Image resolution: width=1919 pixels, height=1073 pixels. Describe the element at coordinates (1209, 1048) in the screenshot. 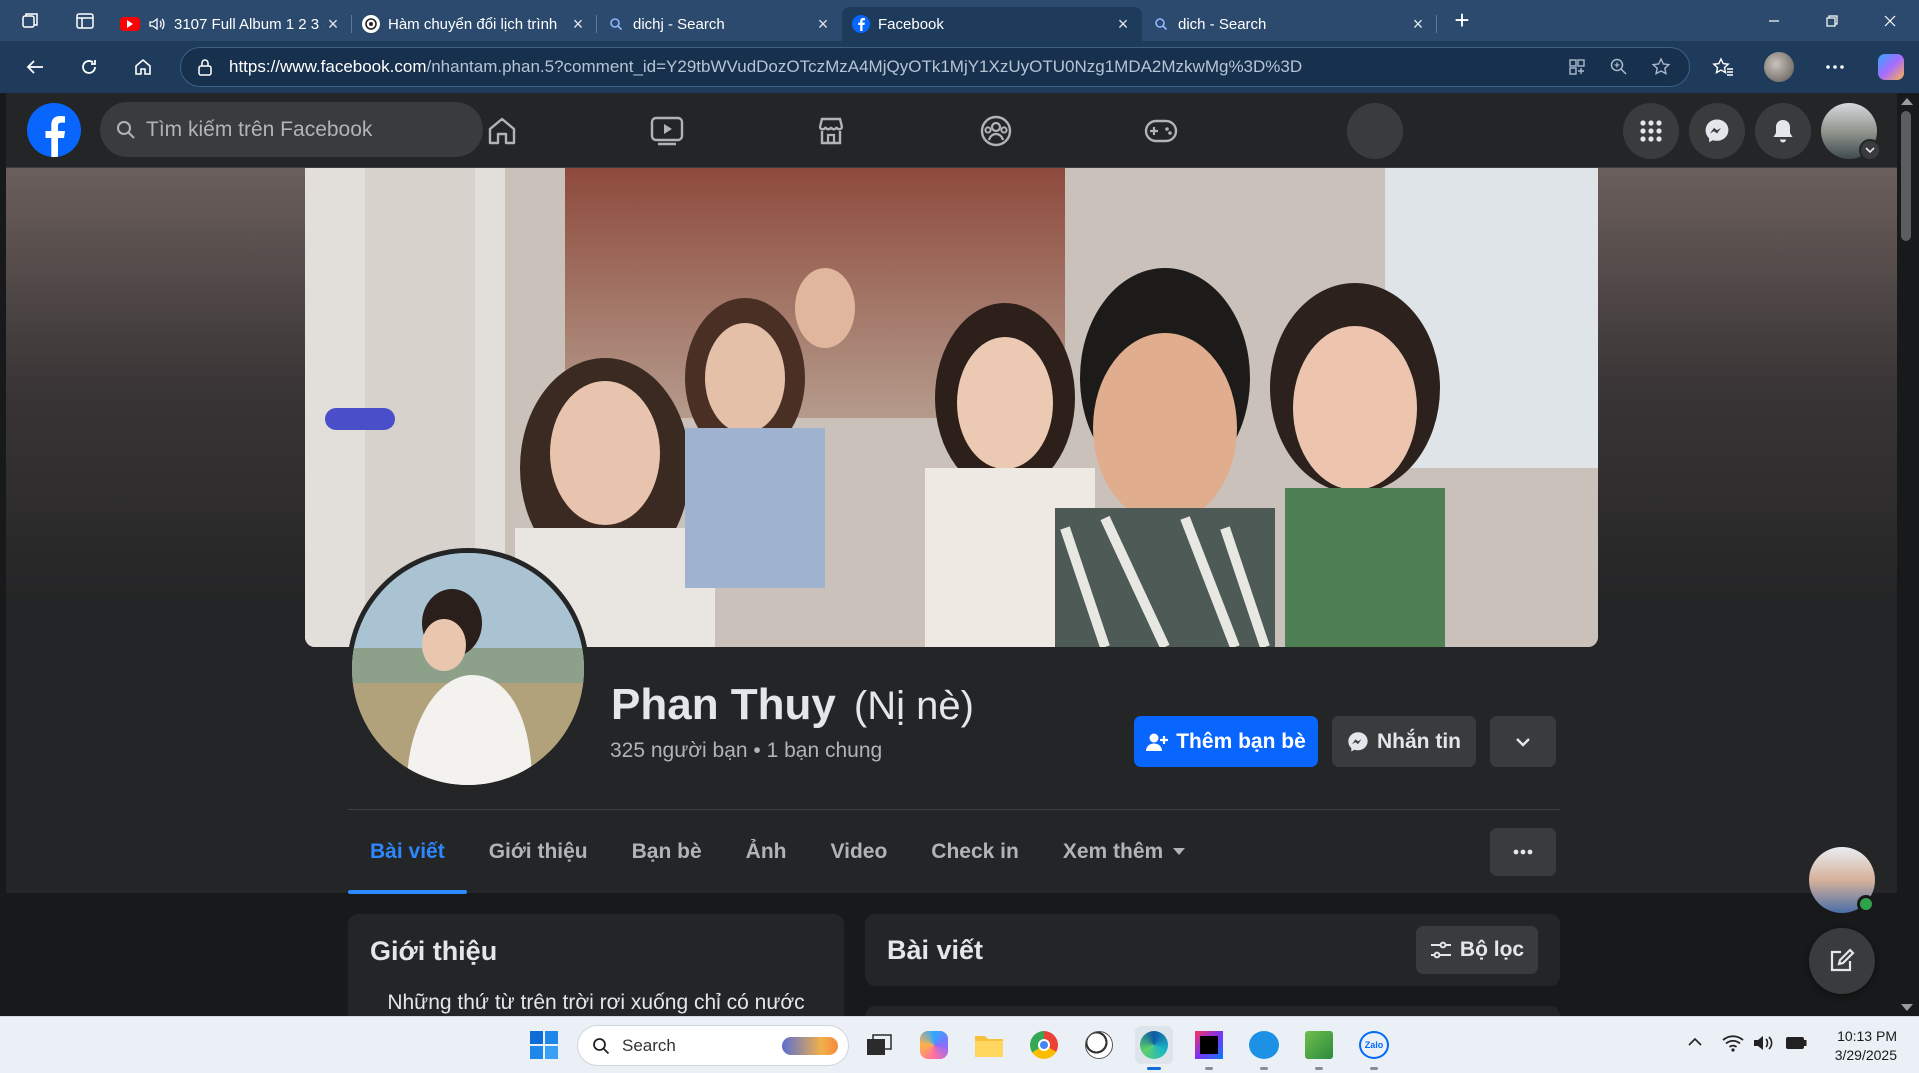

I see `intellij-icon` at that location.